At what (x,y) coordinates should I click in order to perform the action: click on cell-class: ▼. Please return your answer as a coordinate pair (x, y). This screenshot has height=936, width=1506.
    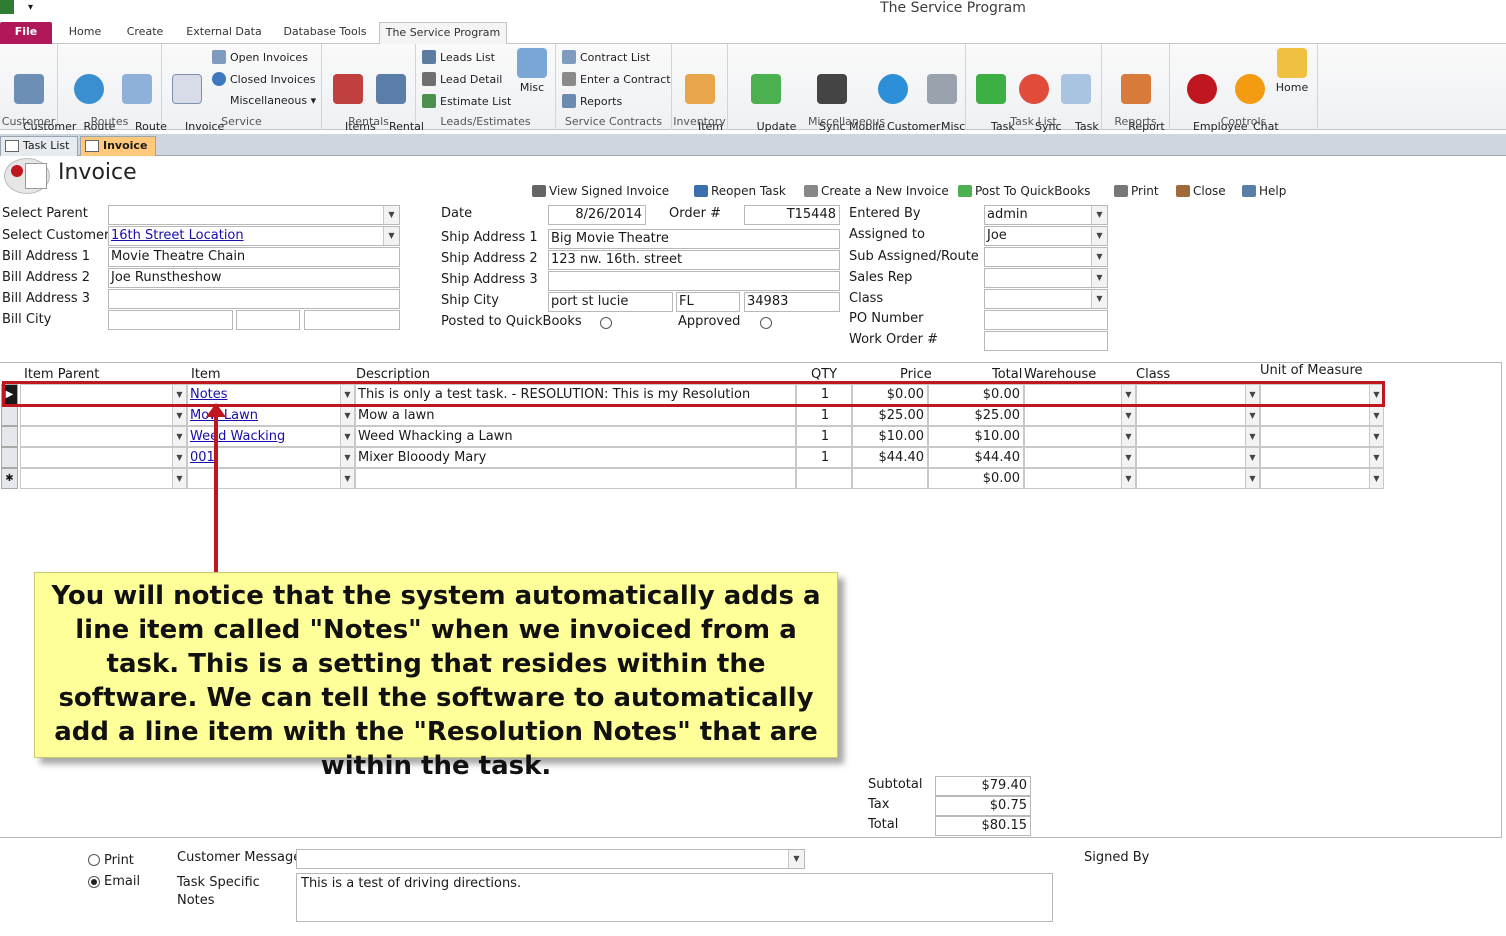
    Looking at the image, I should click on (1198, 415).